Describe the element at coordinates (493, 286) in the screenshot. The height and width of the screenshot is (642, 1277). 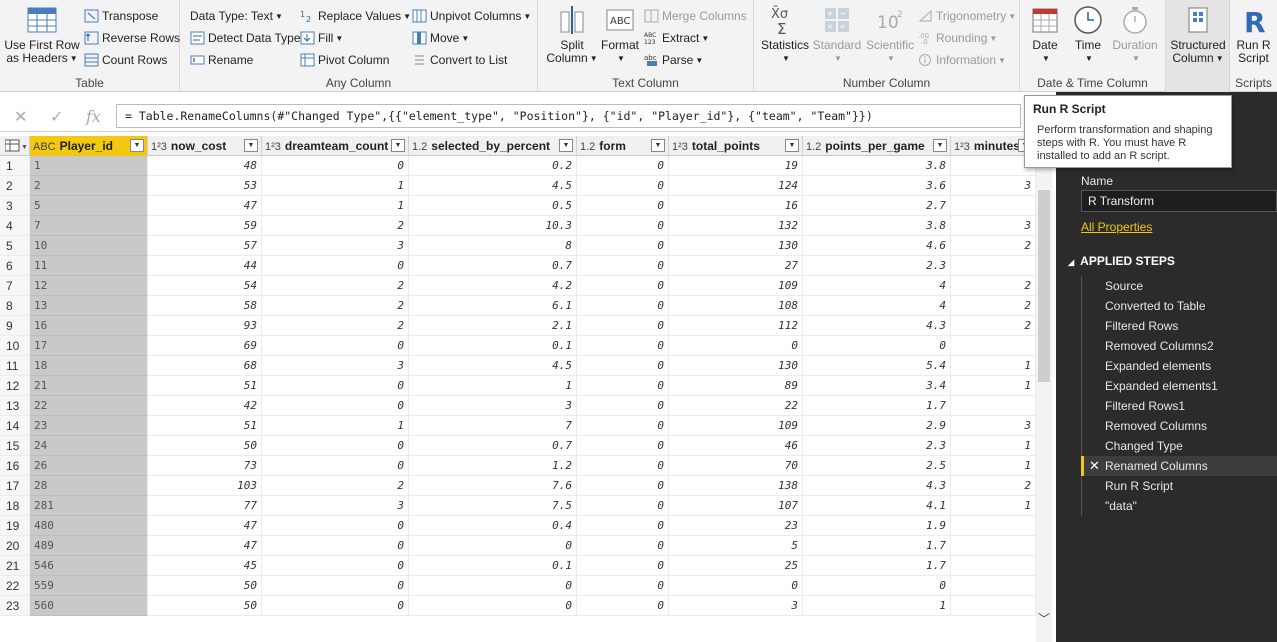
I see `table-cell: 4.2` at that location.